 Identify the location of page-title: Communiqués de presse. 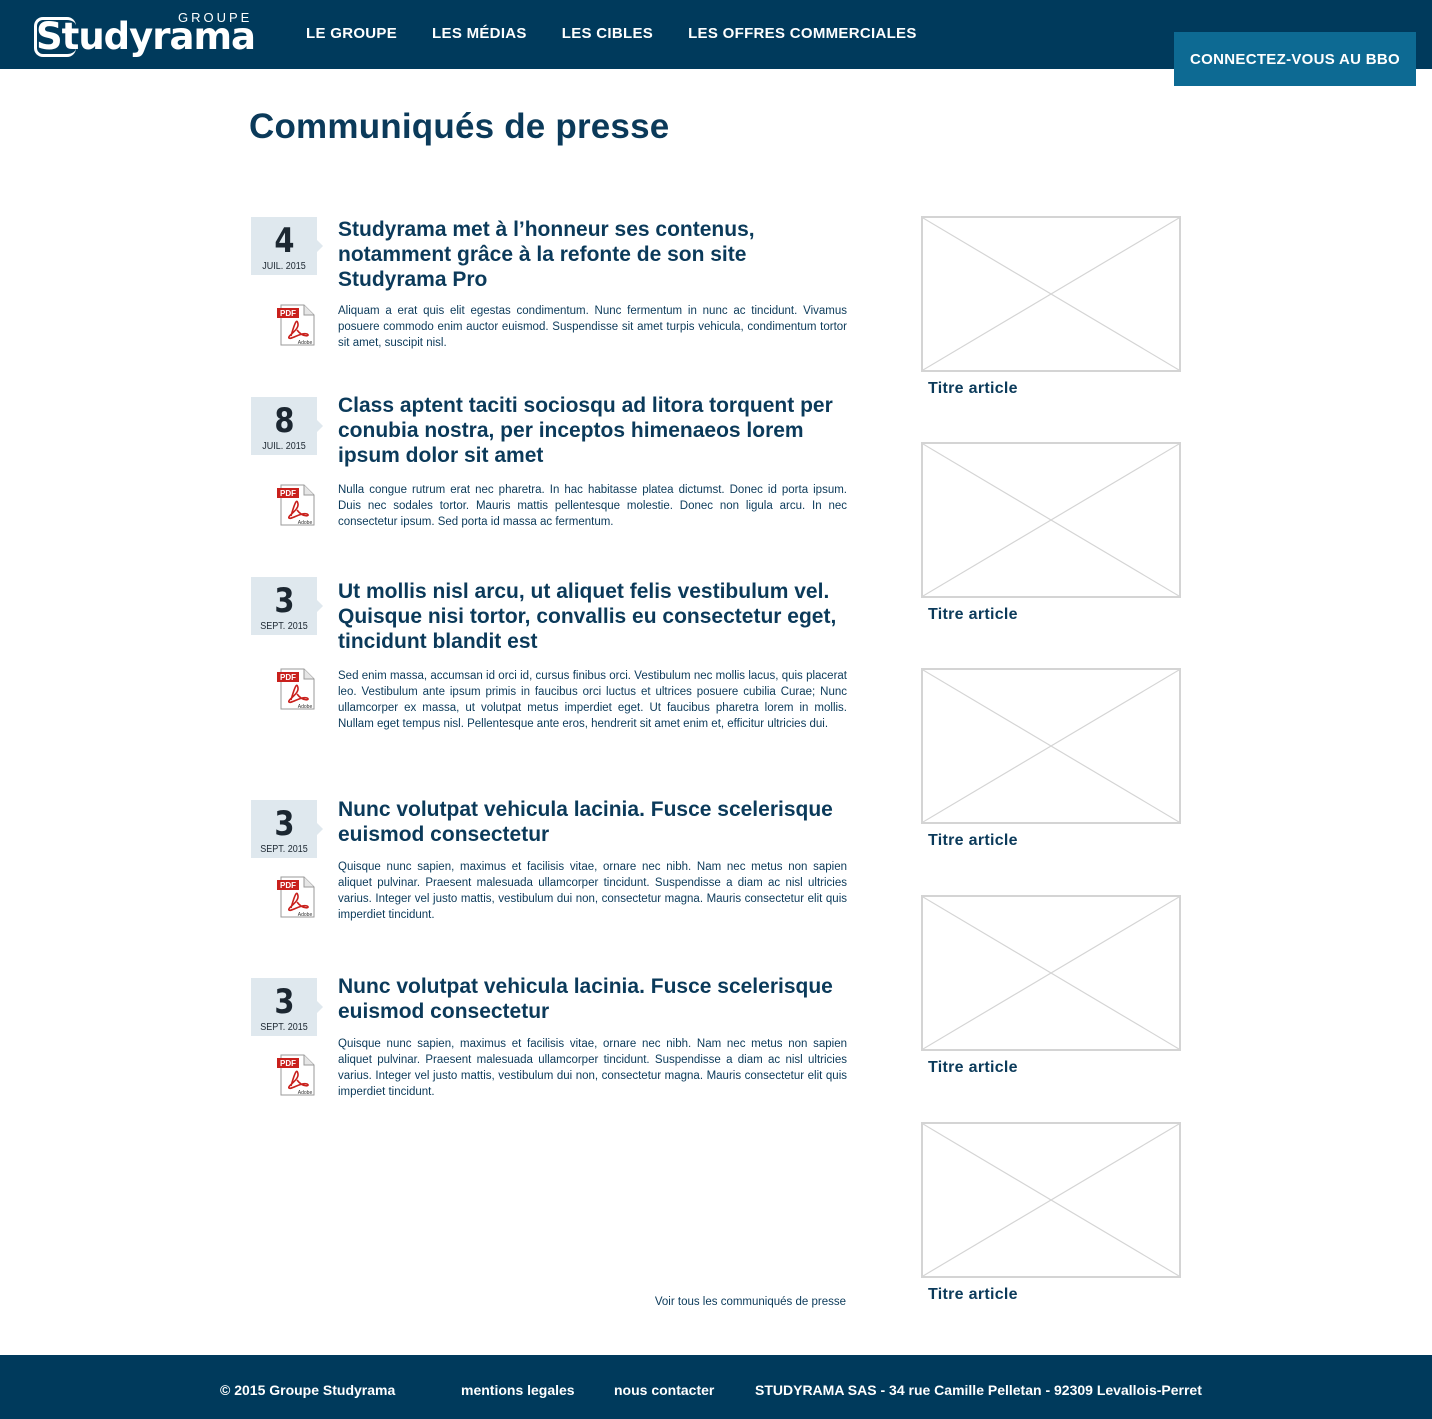
(459, 126).